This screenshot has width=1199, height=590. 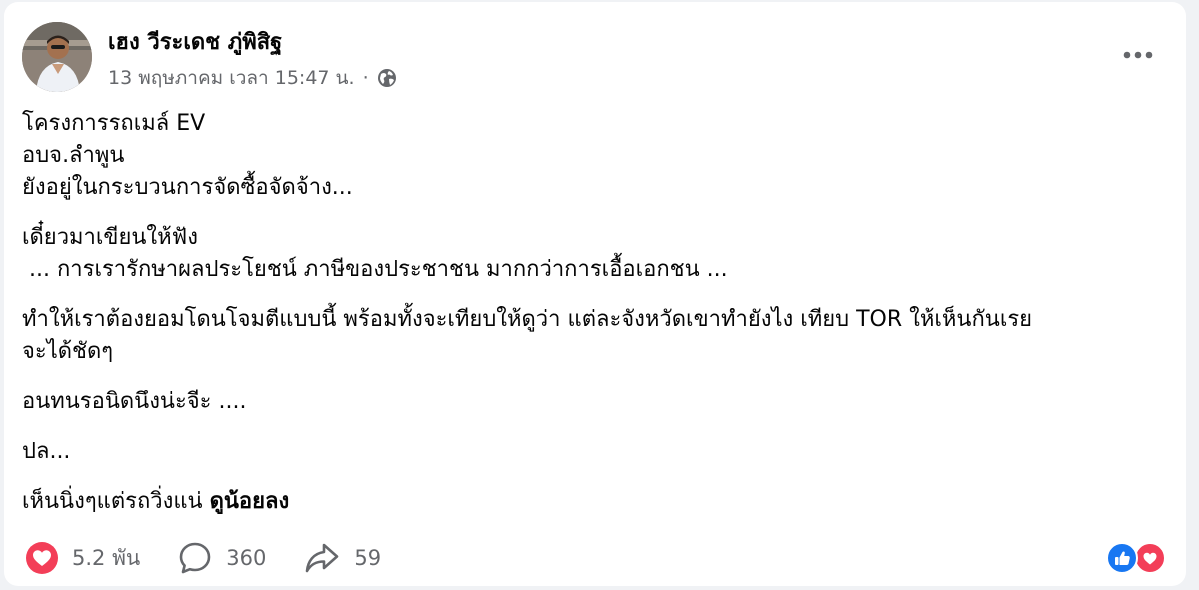 I want to click on comments-count: 360, so click(x=246, y=558).